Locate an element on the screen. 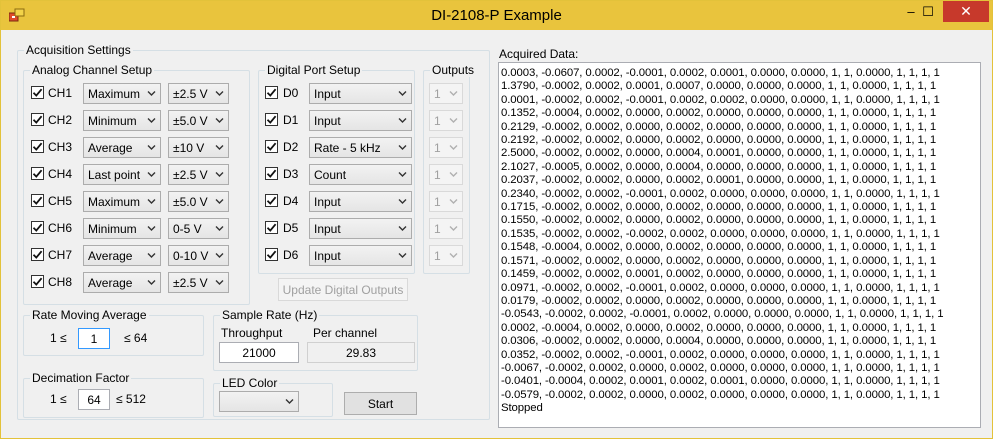 The width and height of the screenshot is (993, 439). ch5-range-select: ±5.0 V is located at coordinates (198, 201).